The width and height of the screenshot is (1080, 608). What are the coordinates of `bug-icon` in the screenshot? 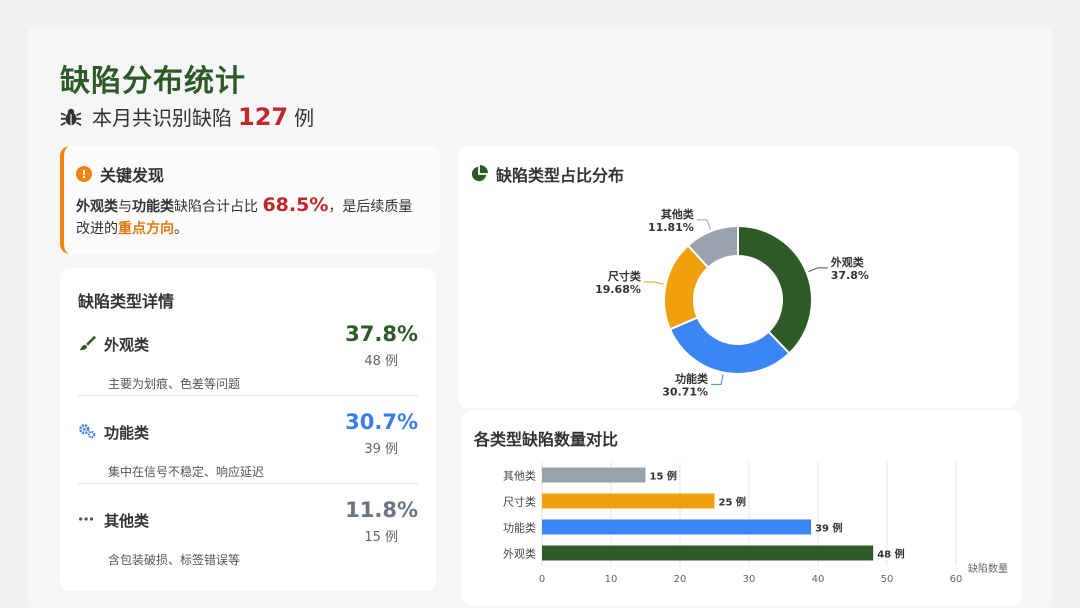 It's located at (71, 117).